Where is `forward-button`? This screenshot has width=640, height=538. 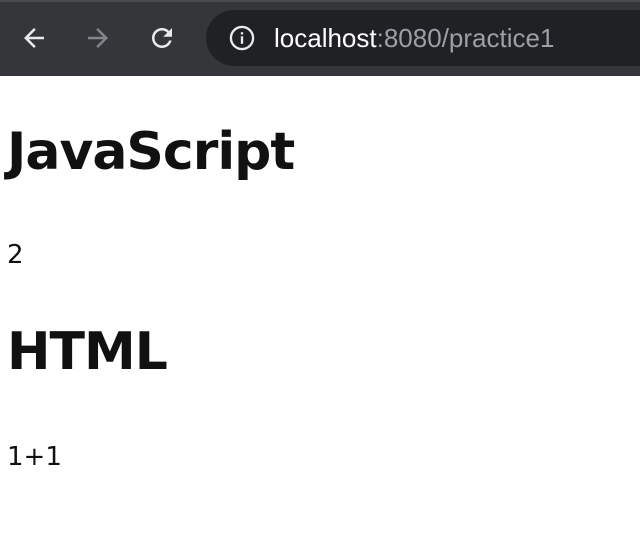
forward-button is located at coordinates (98, 38).